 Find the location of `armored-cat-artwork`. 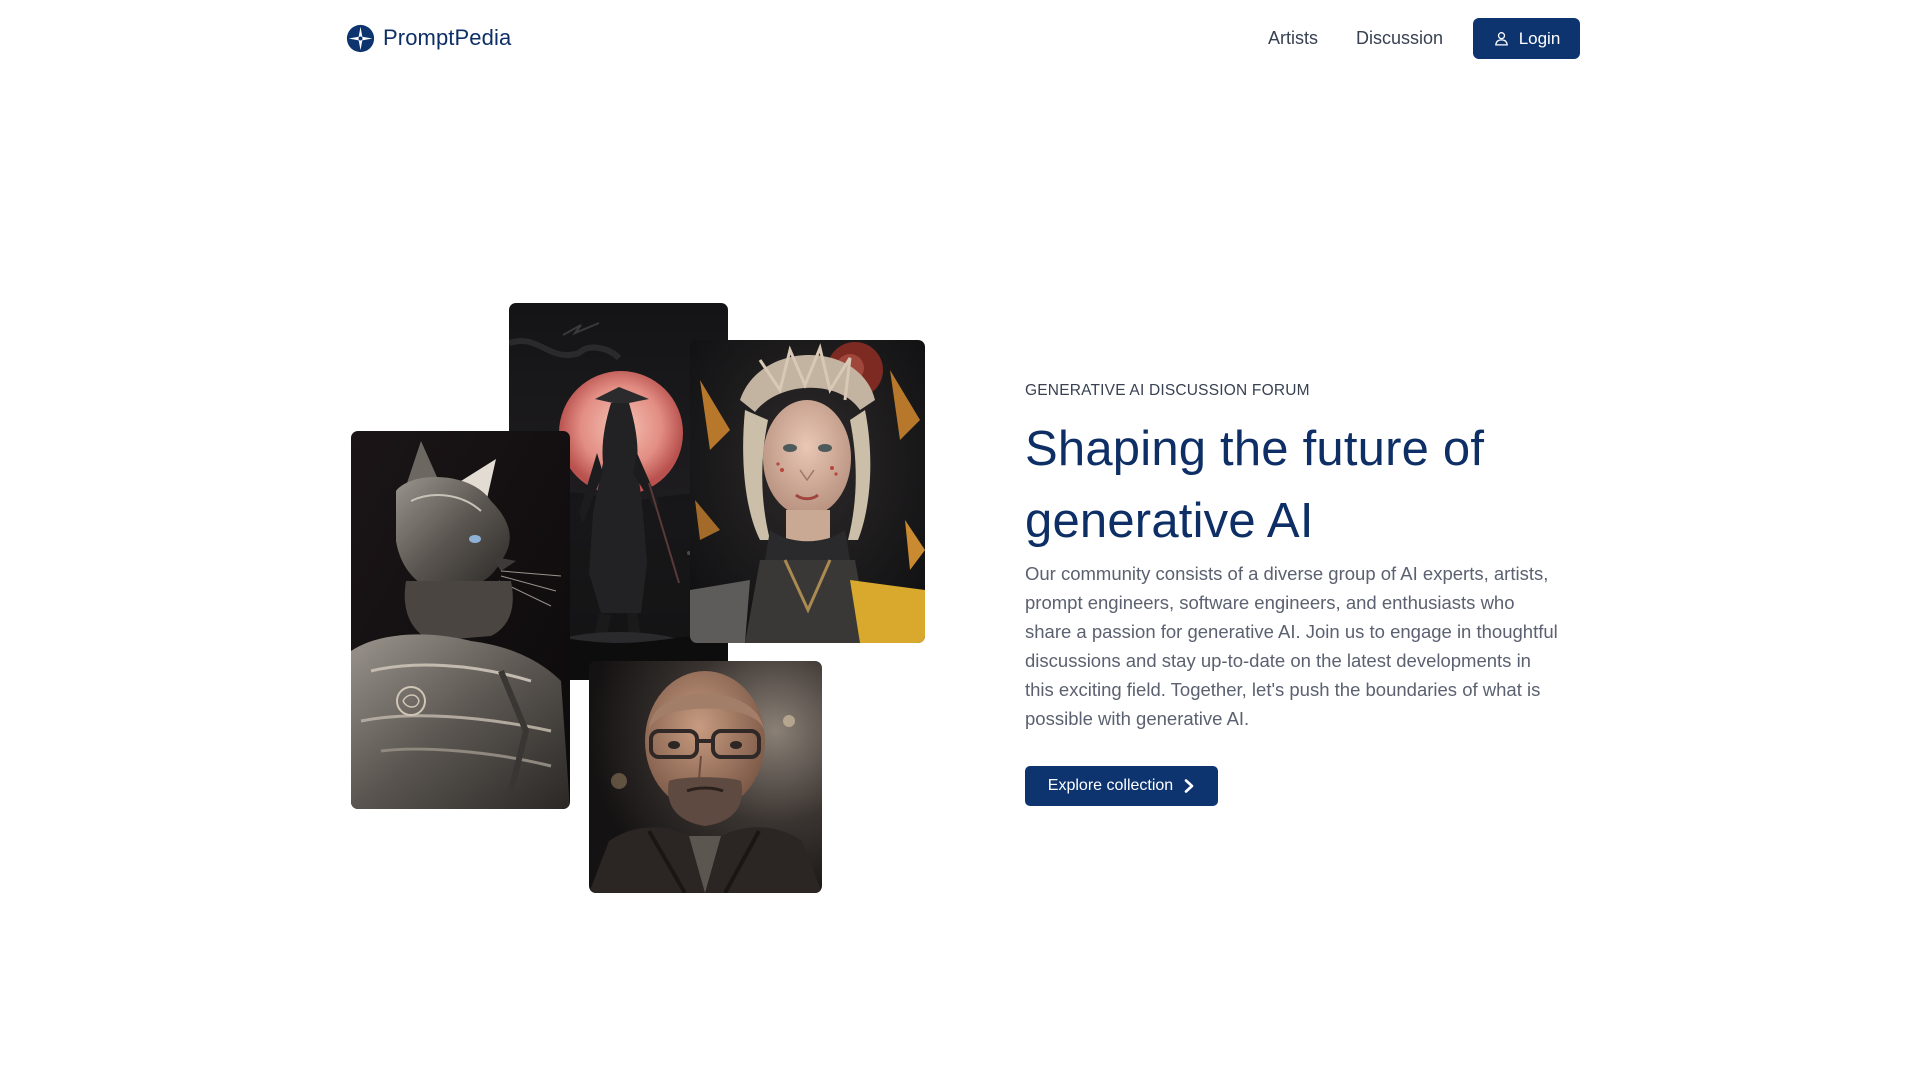

armored-cat-artwork is located at coordinates (460, 620).